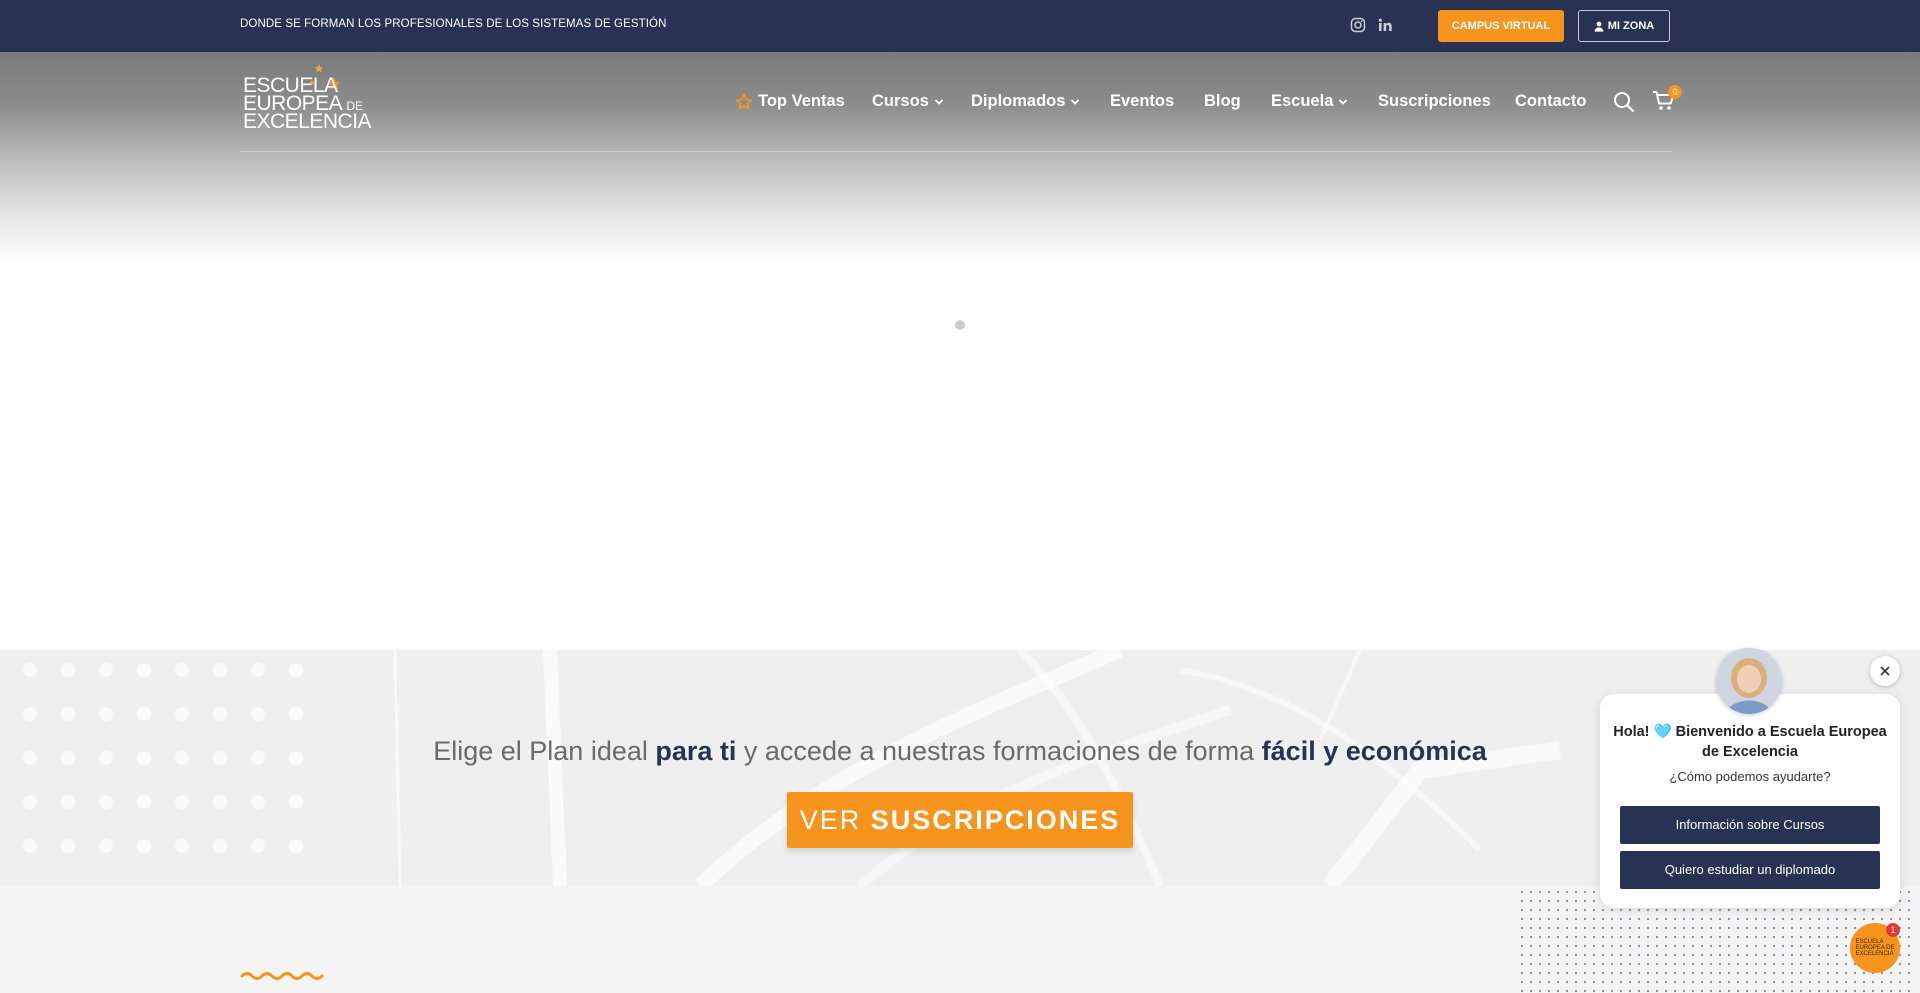 Image resolution: width=1920 pixels, height=993 pixels. Describe the element at coordinates (960, 820) in the screenshot. I see `ver-suscripciones-button: VER SUSCRIPCIONES` at that location.